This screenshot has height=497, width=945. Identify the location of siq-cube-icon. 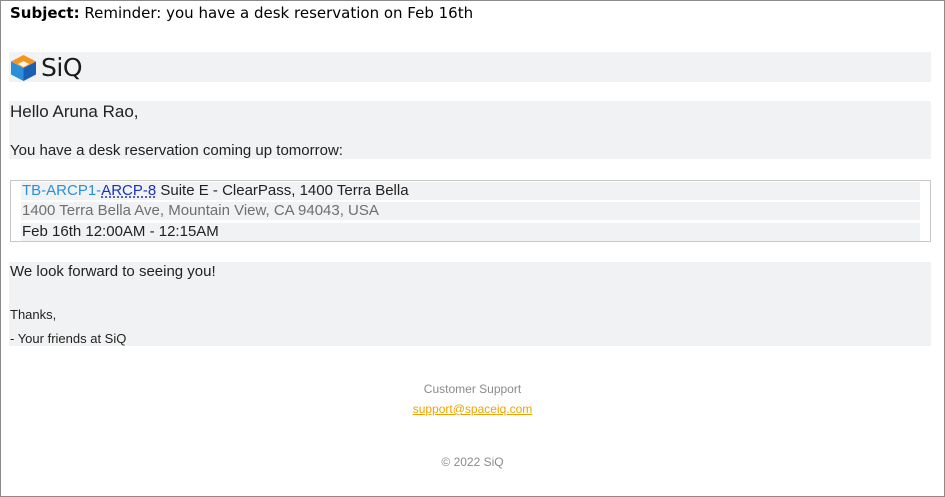
(23, 67).